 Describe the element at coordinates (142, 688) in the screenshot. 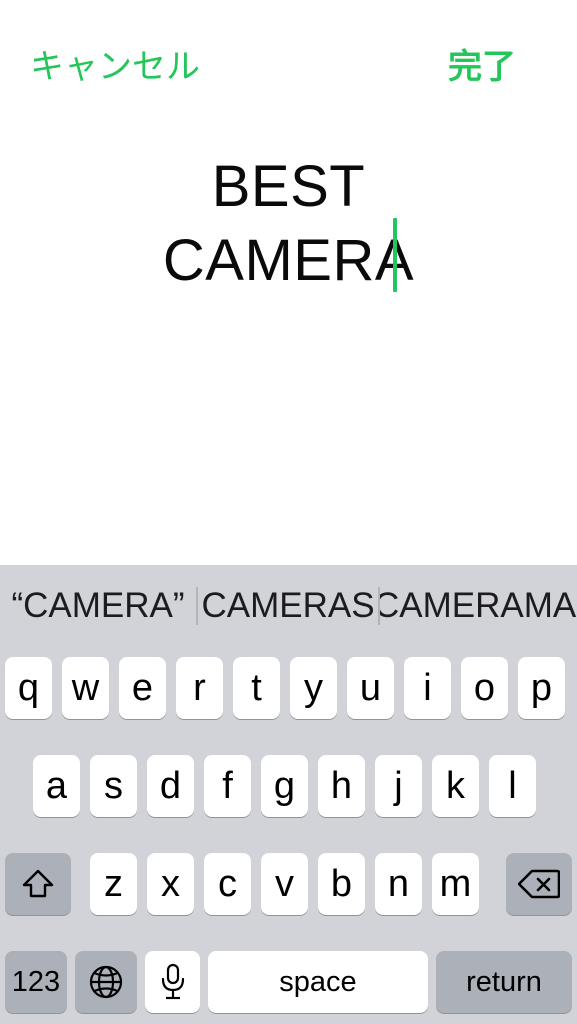

I see `key-e: e` at that location.